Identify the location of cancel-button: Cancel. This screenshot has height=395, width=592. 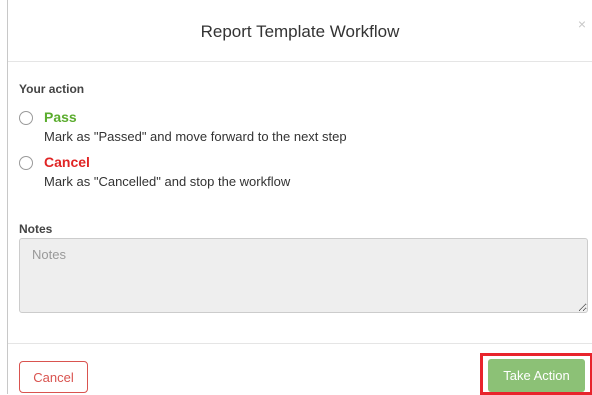
(53, 377).